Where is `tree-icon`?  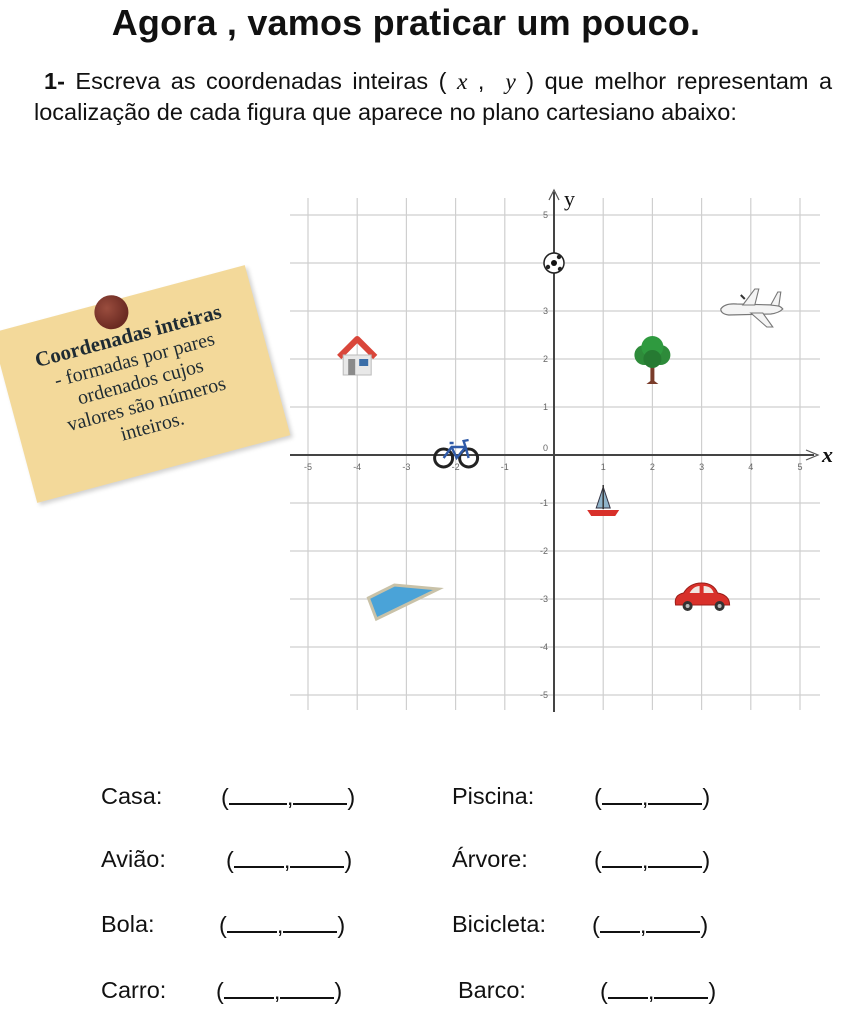 tree-icon is located at coordinates (652, 360).